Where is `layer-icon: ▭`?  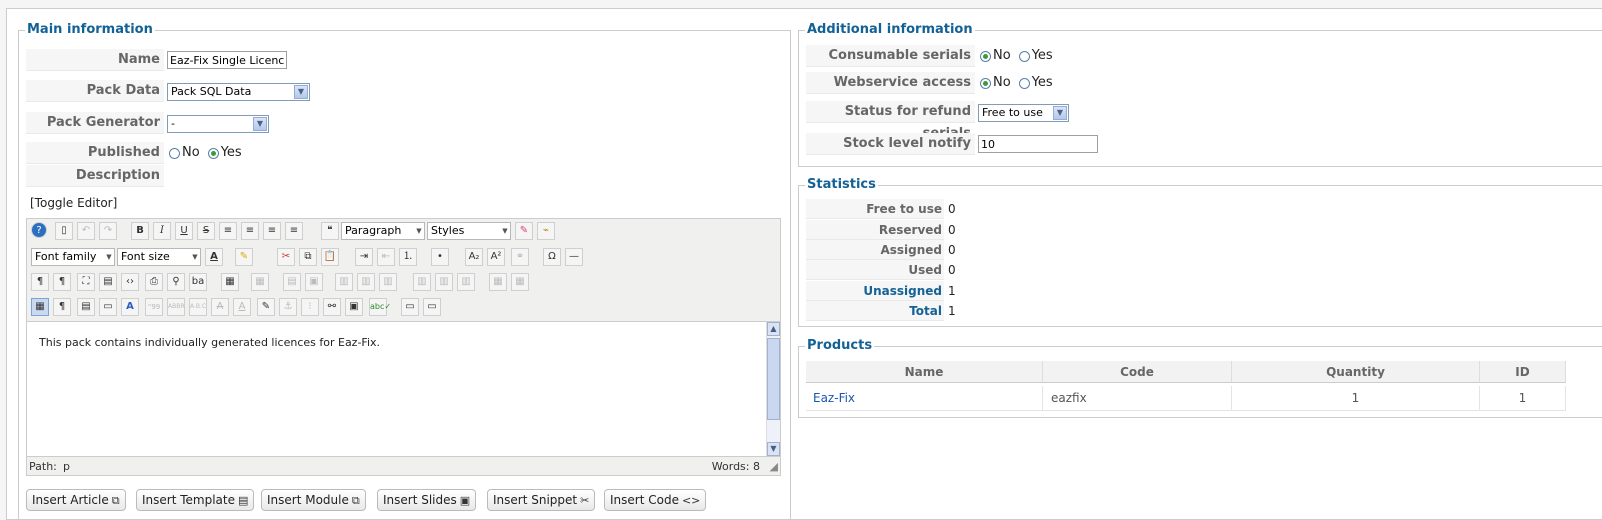 layer-icon: ▭ is located at coordinates (108, 307).